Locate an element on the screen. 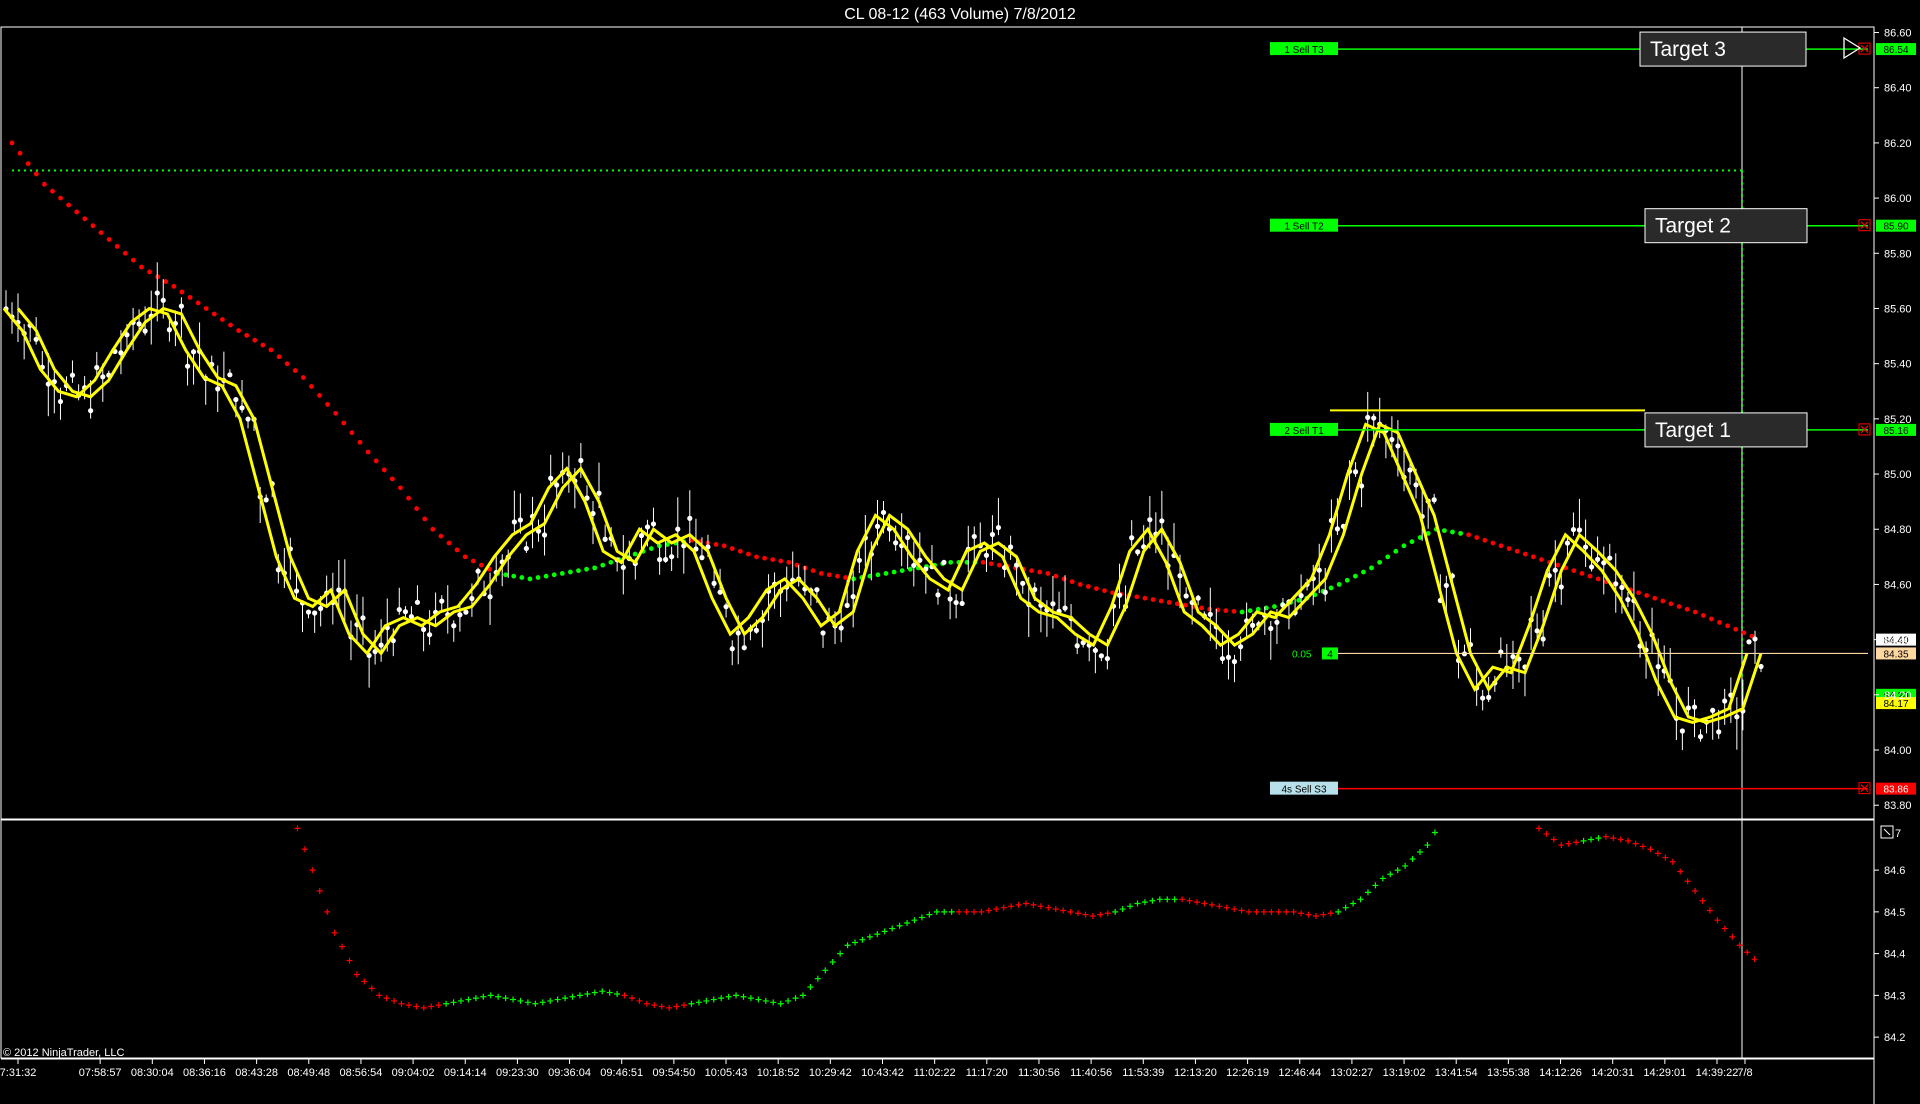 Image resolution: width=1920 pixels, height=1104 pixels. order-tag-text-0: 1 Sell T3 is located at coordinates (1304, 50).